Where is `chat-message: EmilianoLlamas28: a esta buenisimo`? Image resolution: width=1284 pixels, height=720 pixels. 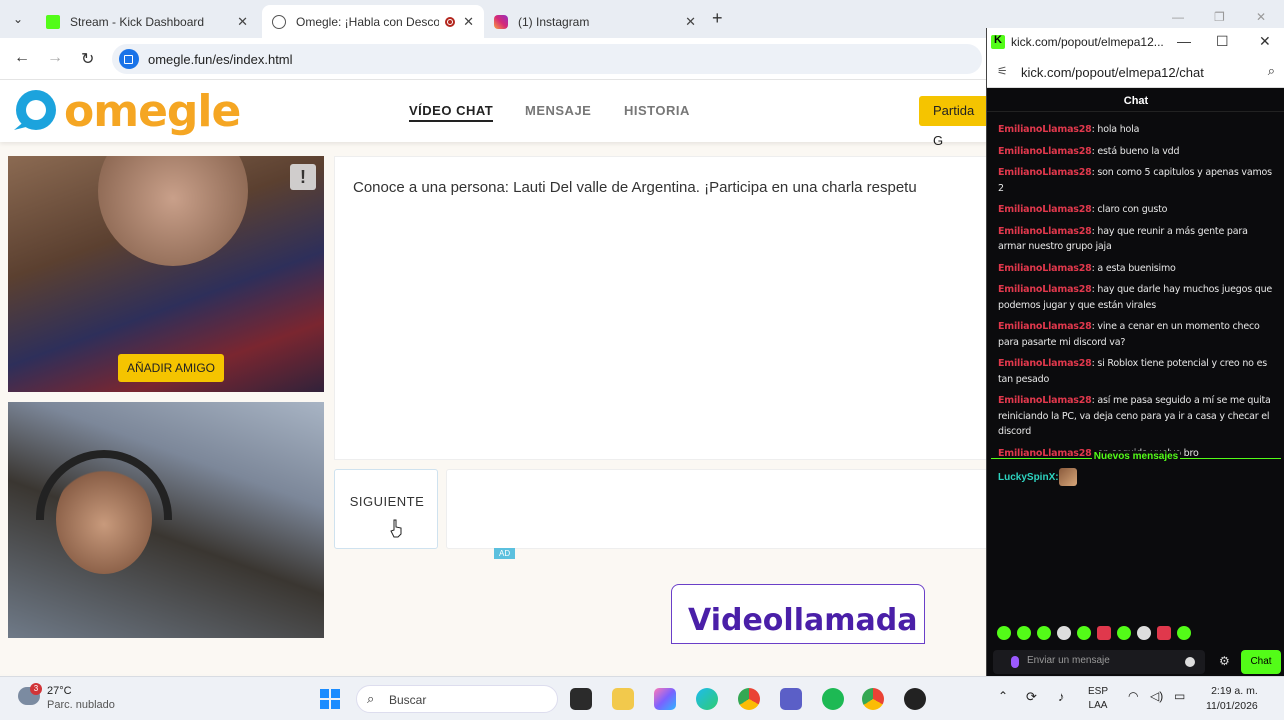 chat-message: EmilianoLlamas28: a esta buenisimo is located at coordinates (1087, 268).